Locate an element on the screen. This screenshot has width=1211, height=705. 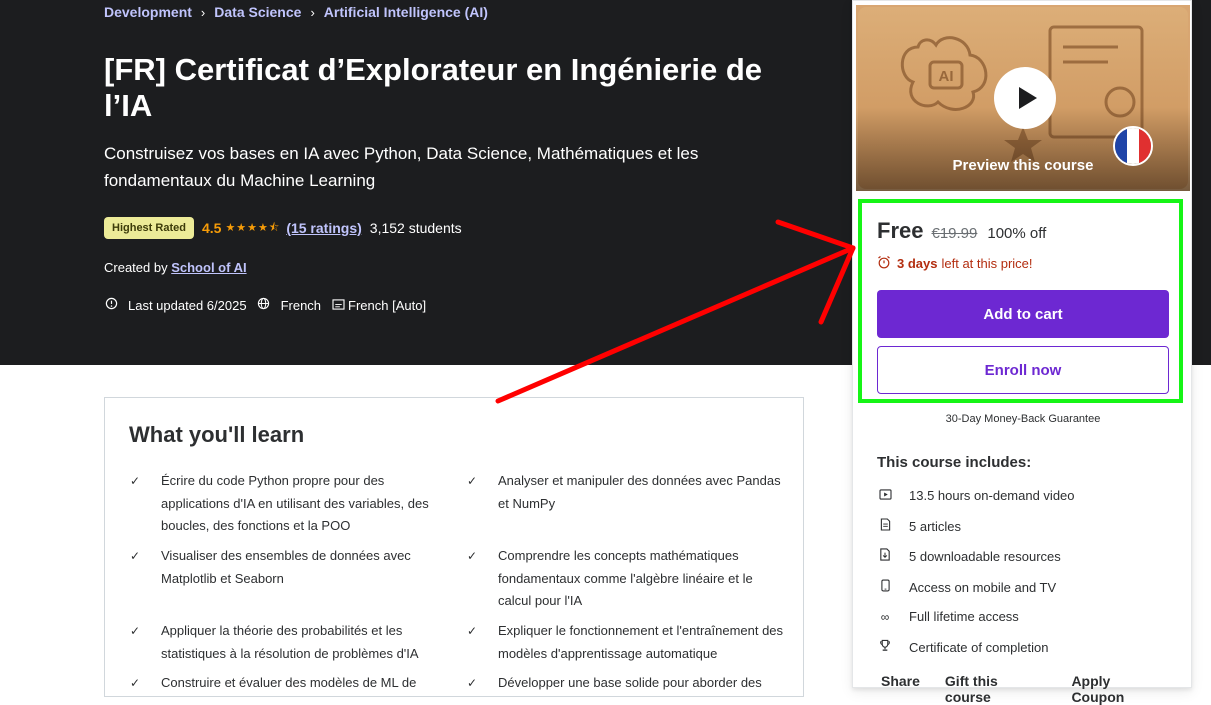
add-to-cart-button: Add to cart is located at coordinates (1023, 314).